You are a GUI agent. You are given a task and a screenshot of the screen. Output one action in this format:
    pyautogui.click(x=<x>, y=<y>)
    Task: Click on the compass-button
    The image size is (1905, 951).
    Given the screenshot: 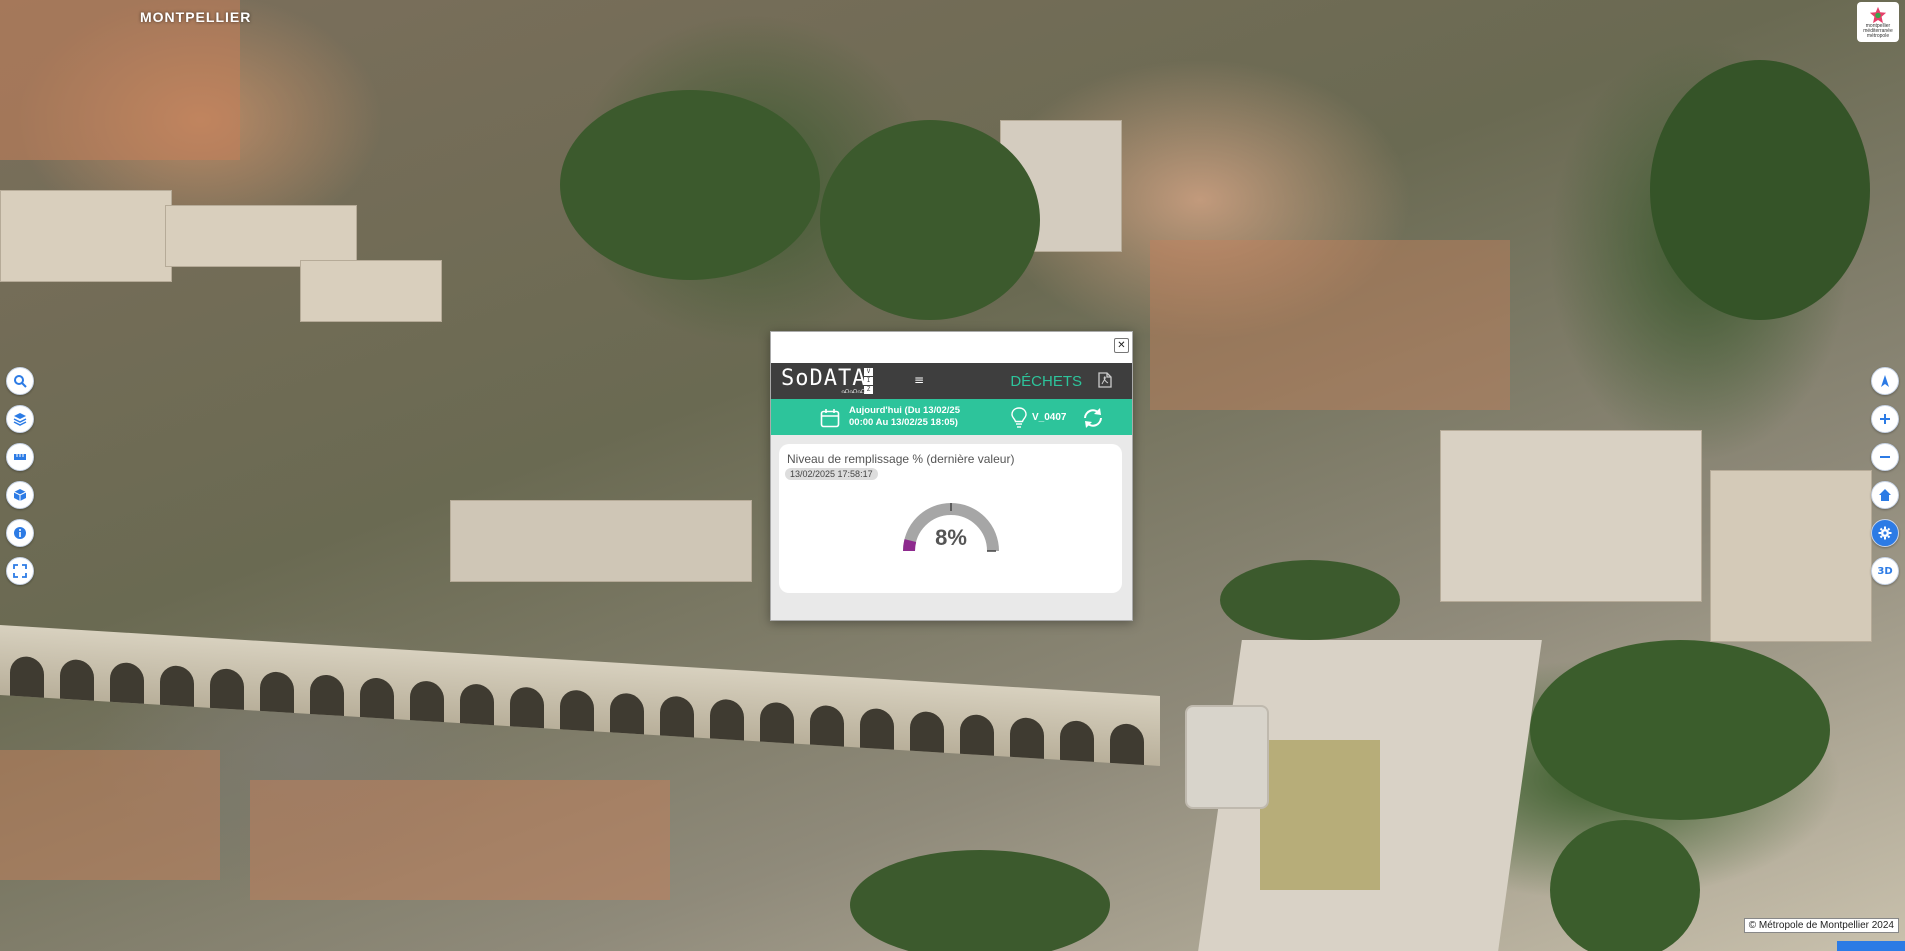 What is the action you would take?
    pyautogui.click(x=1885, y=381)
    